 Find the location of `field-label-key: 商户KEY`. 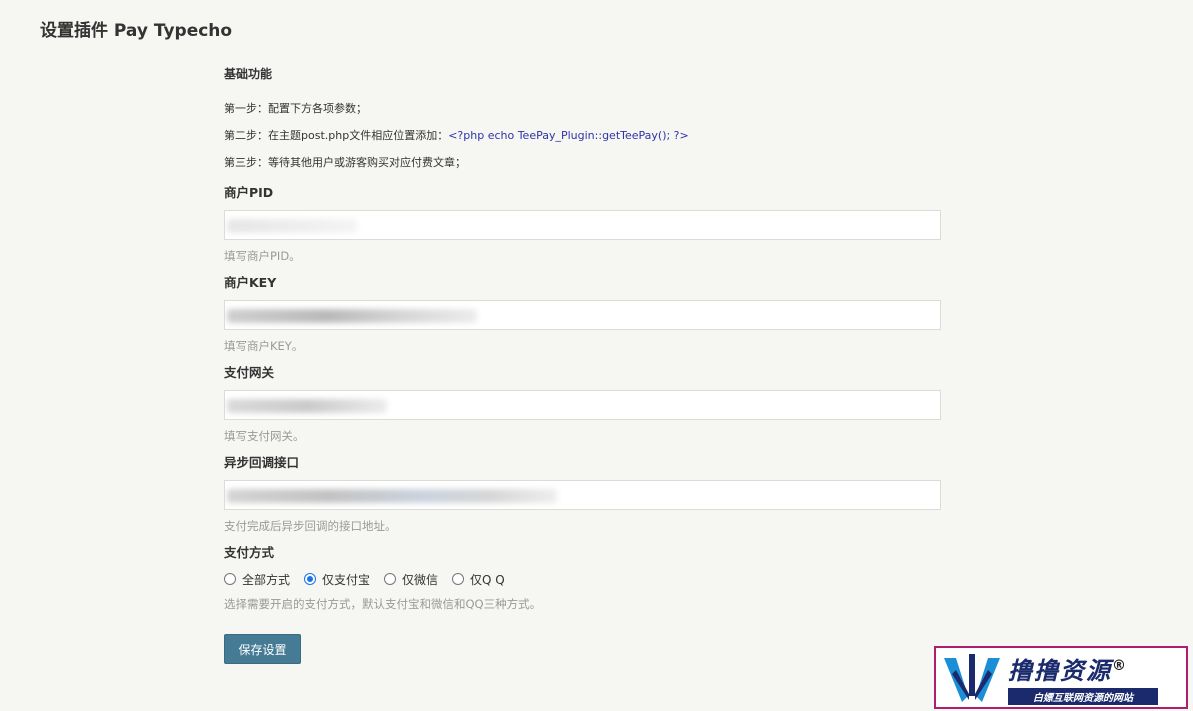

field-label-key: 商户KEY is located at coordinates (250, 282).